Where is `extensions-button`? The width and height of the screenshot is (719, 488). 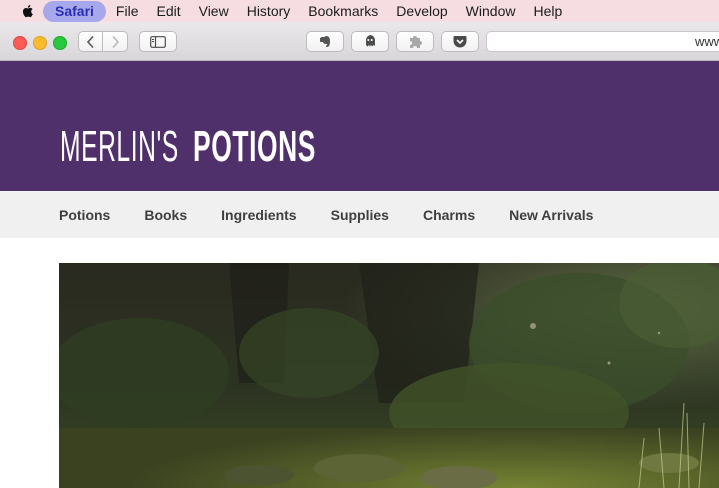 extensions-button is located at coordinates (415, 41).